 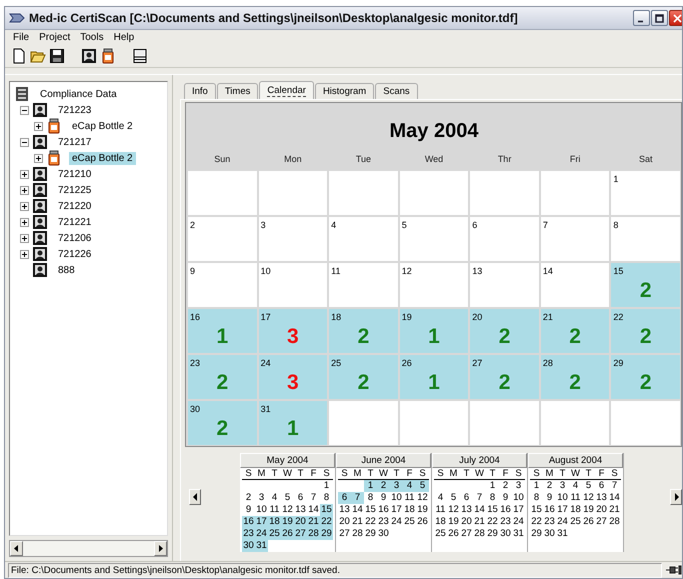 What do you see at coordinates (422, 486) in the screenshot?
I see `date-cell: 5` at bounding box center [422, 486].